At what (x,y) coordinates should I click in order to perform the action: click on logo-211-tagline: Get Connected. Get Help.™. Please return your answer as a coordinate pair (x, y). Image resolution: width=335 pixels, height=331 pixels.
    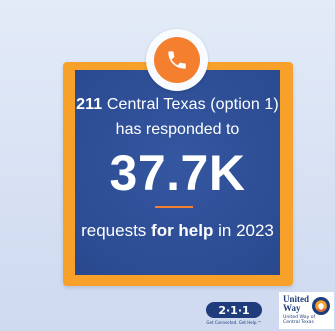
    Looking at the image, I should click on (234, 322).